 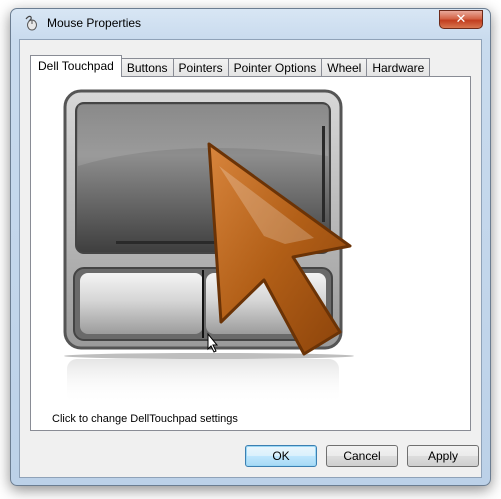 What do you see at coordinates (31, 23) in the screenshot?
I see `mouse-icon` at bounding box center [31, 23].